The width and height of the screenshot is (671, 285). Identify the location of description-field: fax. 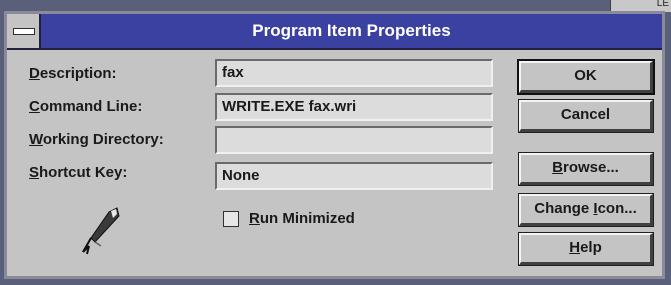
(354, 73).